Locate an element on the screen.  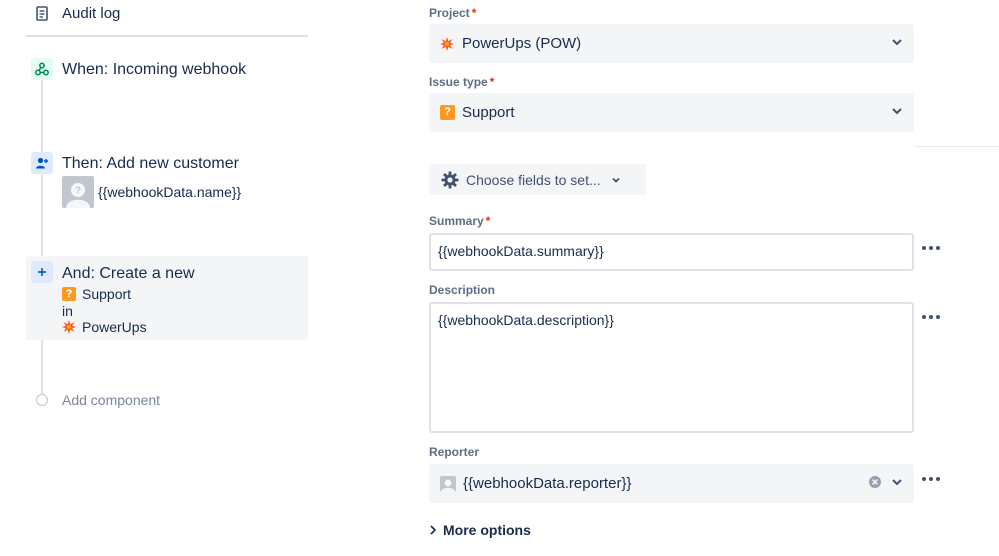
default-avatar-icon is located at coordinates (448, 483).